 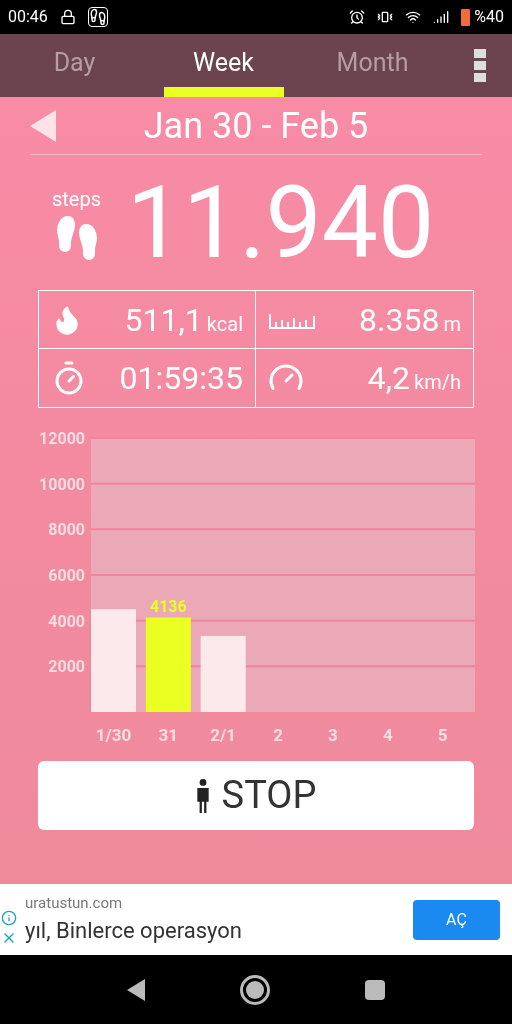 I want to click on battery-level: %40, so click(x=489, y=17).